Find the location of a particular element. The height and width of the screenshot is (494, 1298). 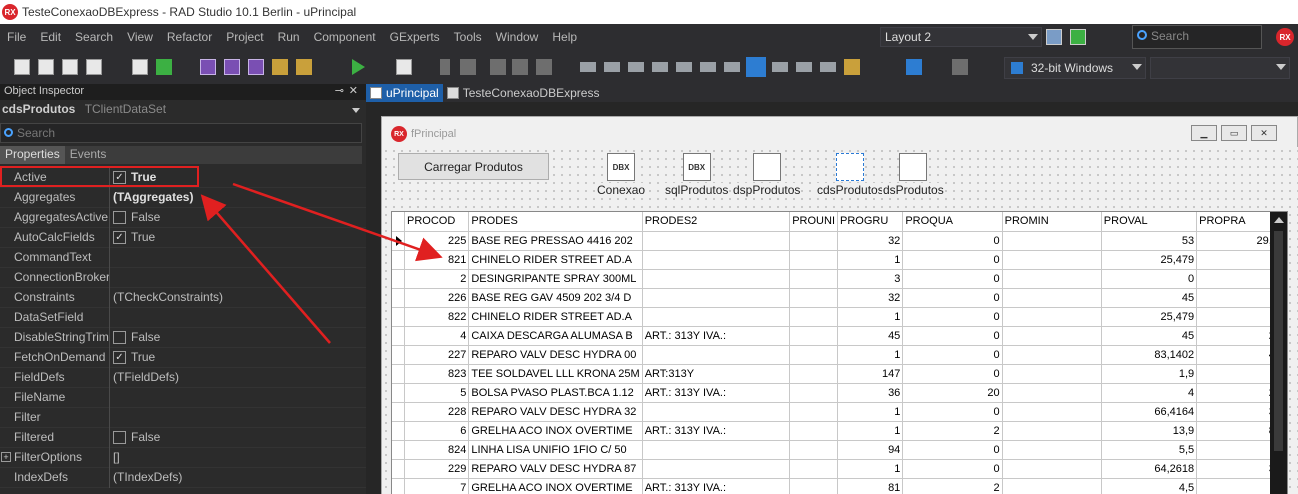

send-to-back-icon is located at coordinates (780, 67).